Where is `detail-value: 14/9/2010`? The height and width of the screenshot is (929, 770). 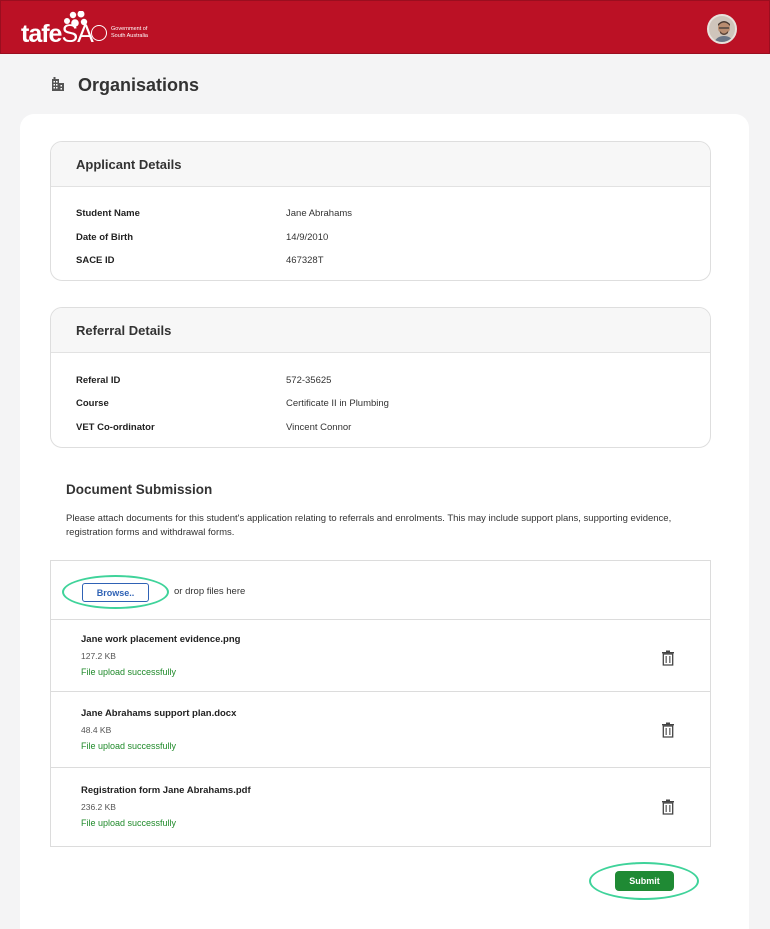
detail-value: 14/9/2010 is located at coordinates (307, 237).